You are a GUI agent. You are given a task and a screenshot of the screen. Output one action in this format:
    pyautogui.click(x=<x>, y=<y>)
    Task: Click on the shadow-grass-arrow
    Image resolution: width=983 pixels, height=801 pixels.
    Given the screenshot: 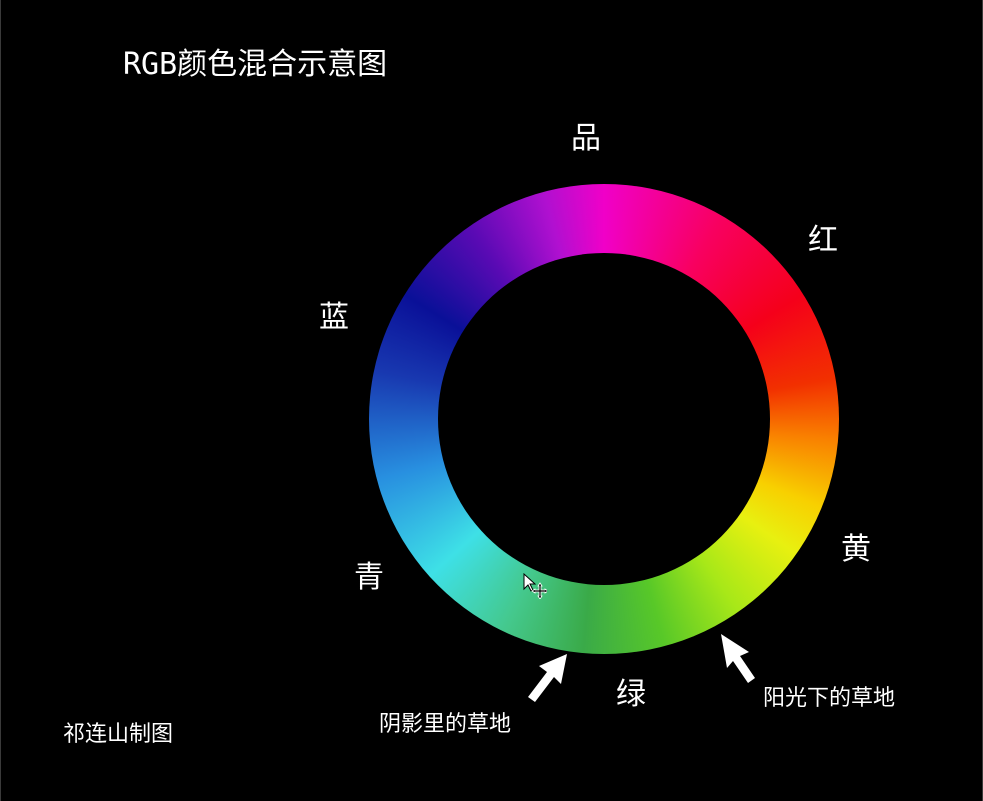 What is the action you would take?
    pyautogui.click(x=547, y=678)
    